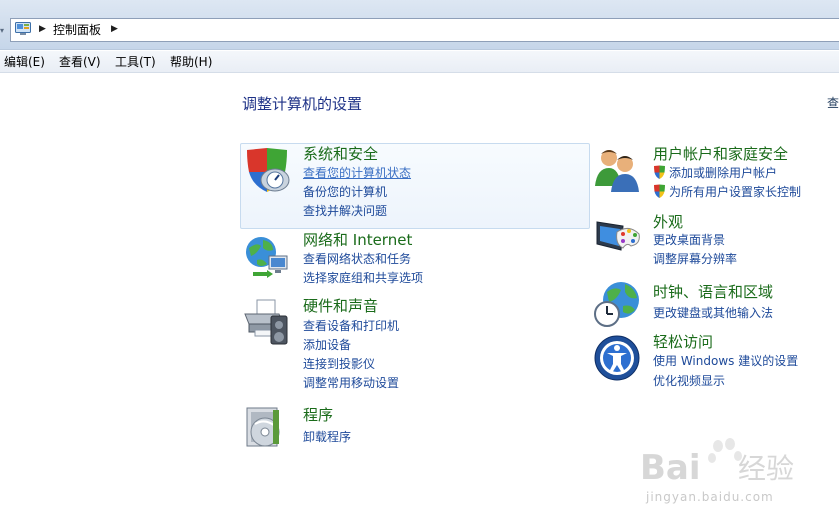 This screenshot has height=526, width=839. Describe the element at coordinates (302, 104) in the screenshot. I see `page-title: 调整计算机的设置` at that location.